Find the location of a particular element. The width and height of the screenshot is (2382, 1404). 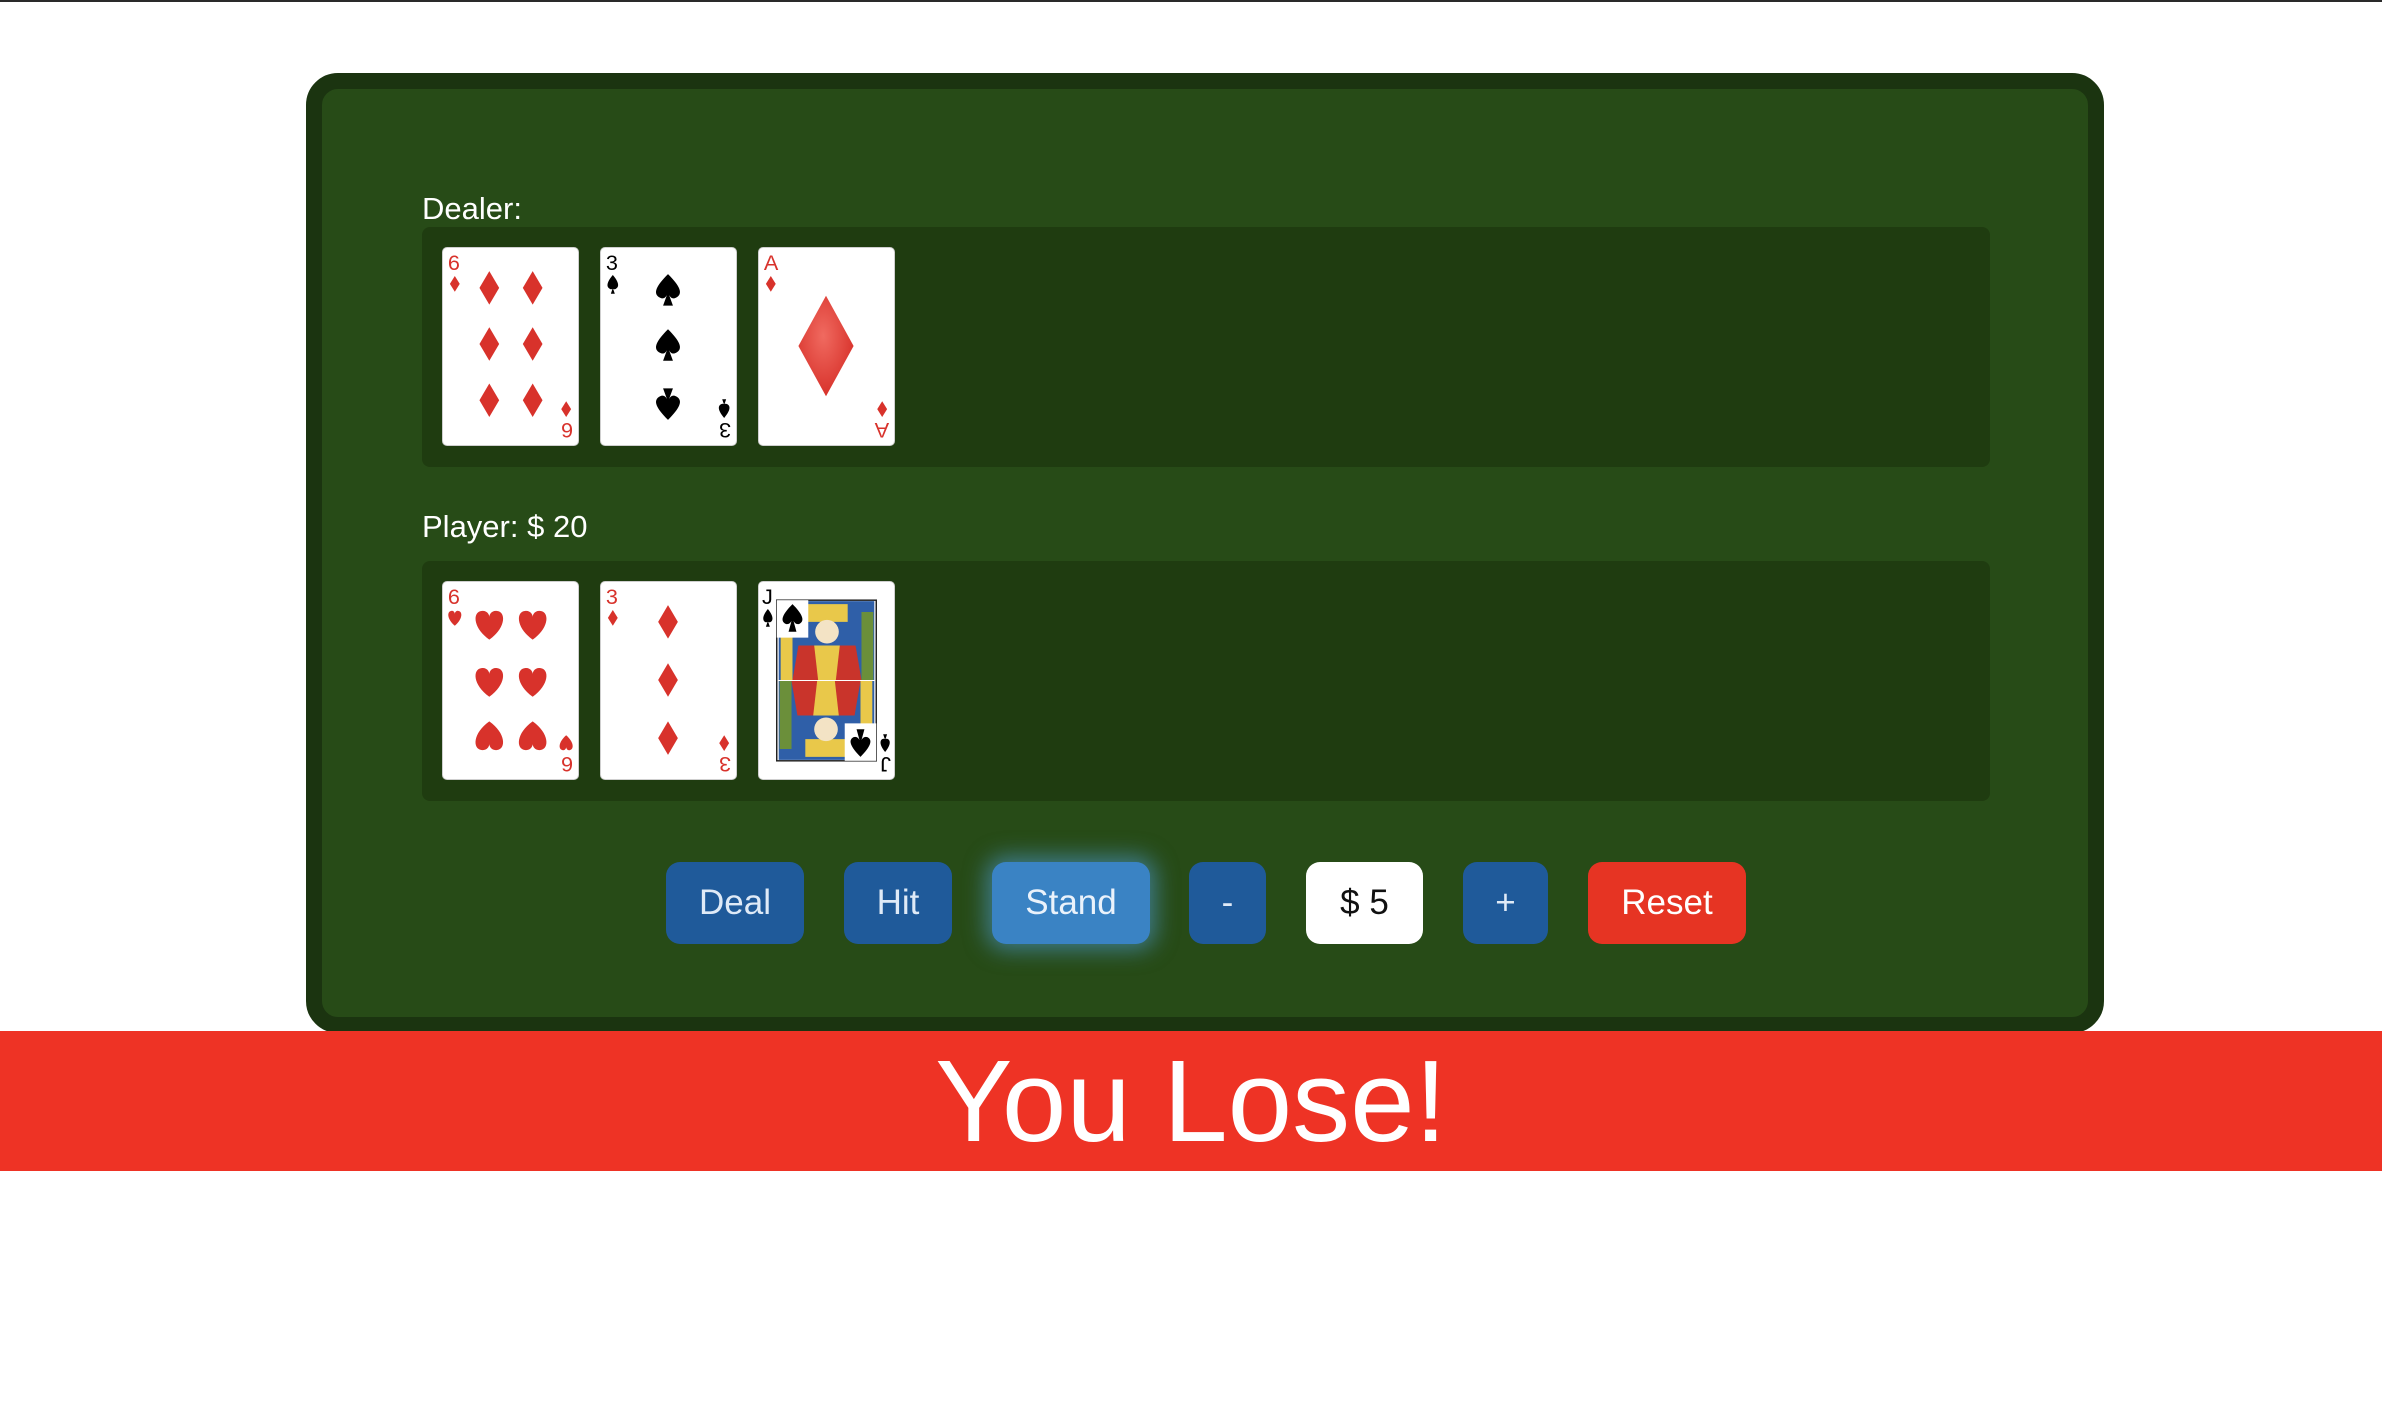

decrease-bet-button: - is located at coordinates (1227, 903).